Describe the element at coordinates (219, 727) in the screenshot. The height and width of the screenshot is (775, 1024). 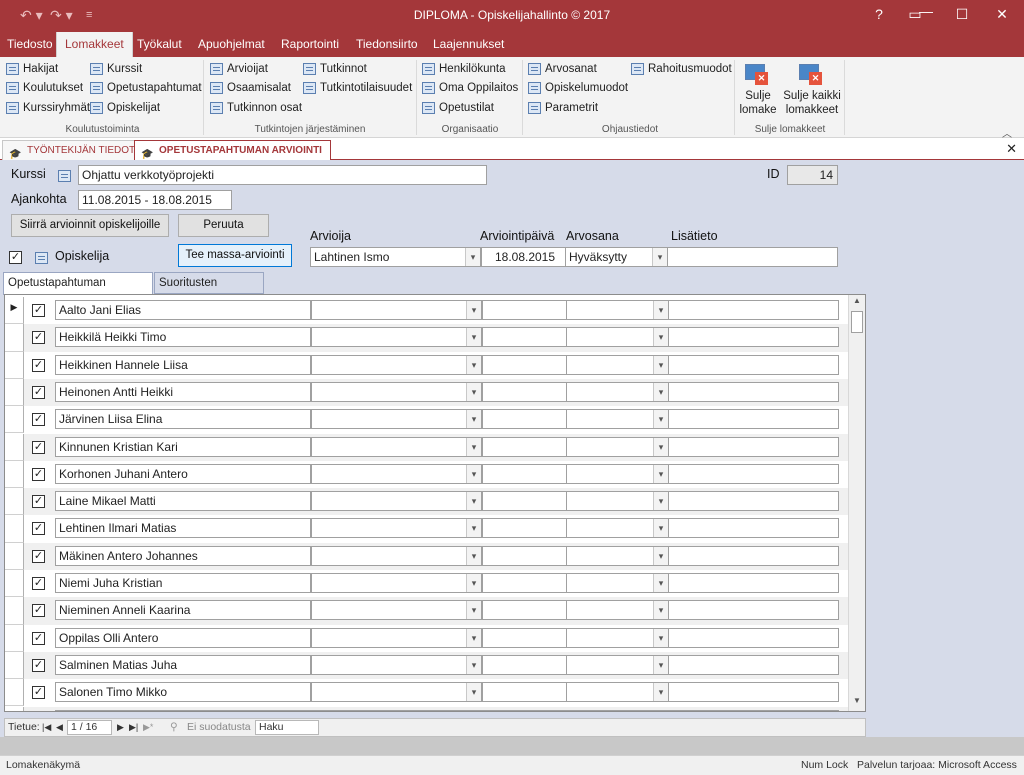
I see `filter-status: Ei suodatusta` at that location.